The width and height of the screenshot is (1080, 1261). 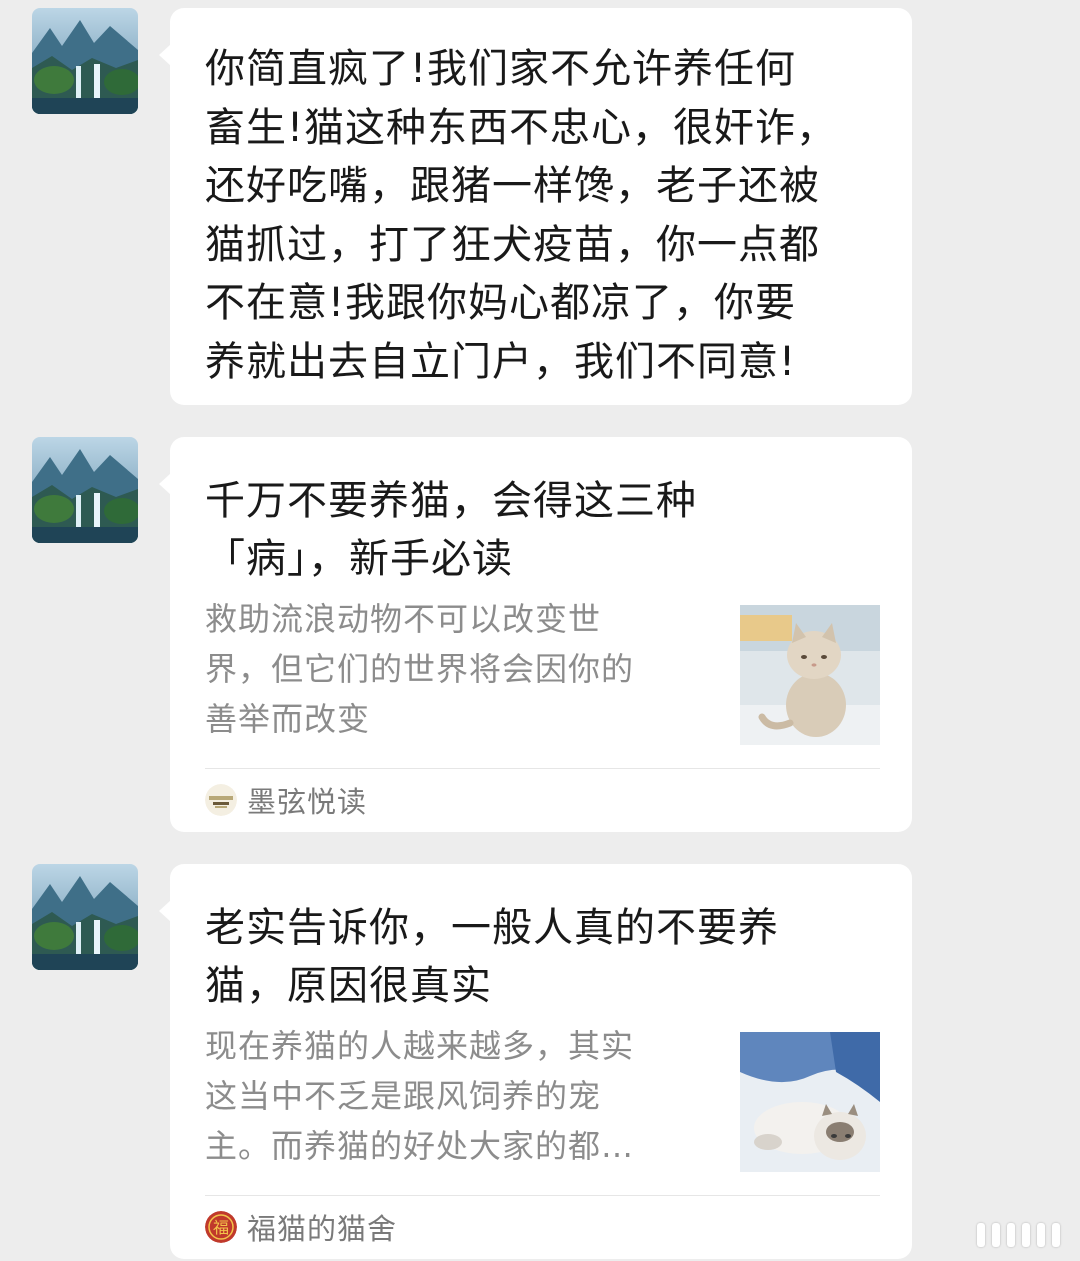 I want to click on sitting-cat-photo, so click(x=810, y=675).